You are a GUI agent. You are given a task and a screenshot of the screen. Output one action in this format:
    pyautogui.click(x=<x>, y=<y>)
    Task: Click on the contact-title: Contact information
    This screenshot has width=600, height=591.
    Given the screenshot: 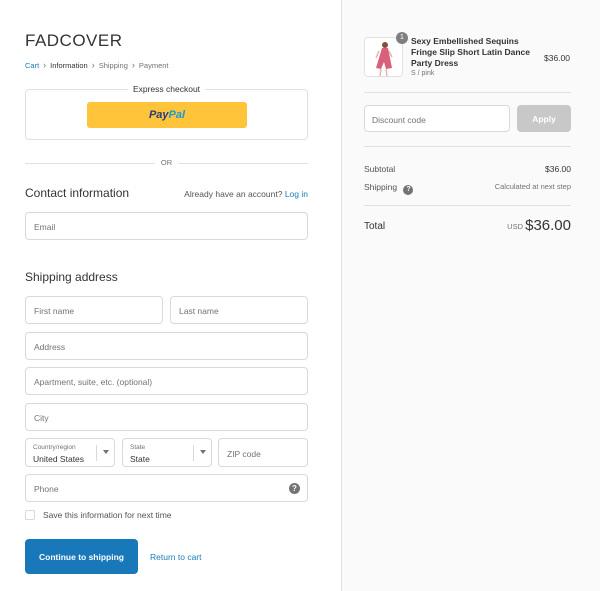 What is the action you would take?
    pyautogui.click(x=77, y=193)
    